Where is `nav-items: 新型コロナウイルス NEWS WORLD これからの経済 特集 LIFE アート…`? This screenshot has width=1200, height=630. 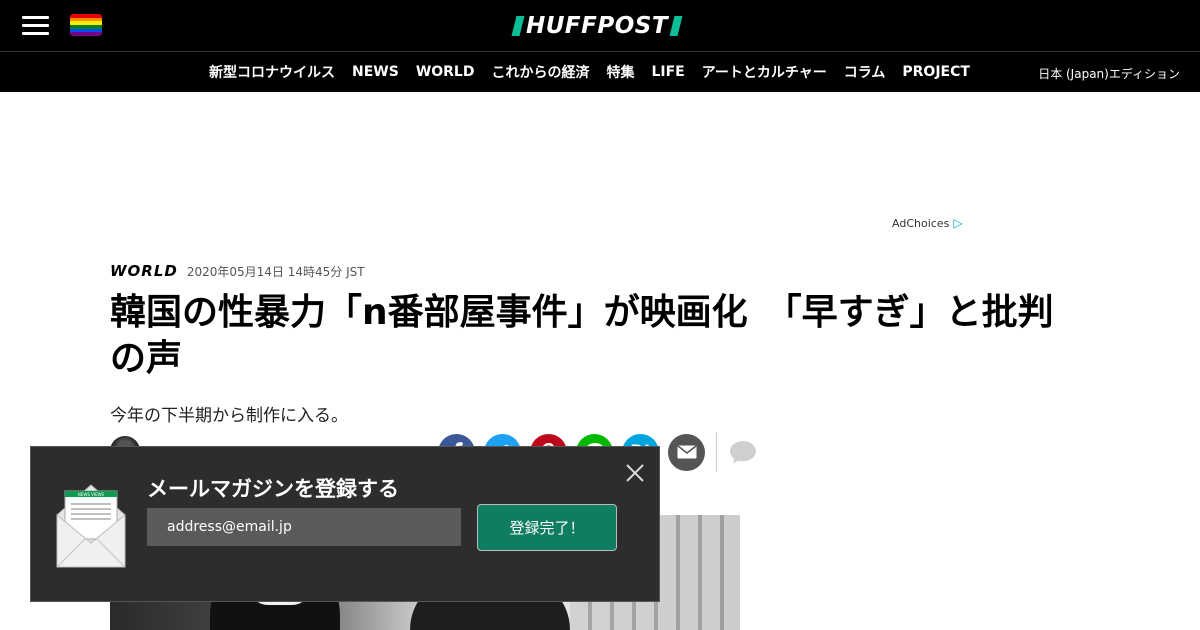 nav-items: 新型コロナウイルス NEWS WORLD これからの経済 特集 LIFE アート… is located at coordinates (589, 72).